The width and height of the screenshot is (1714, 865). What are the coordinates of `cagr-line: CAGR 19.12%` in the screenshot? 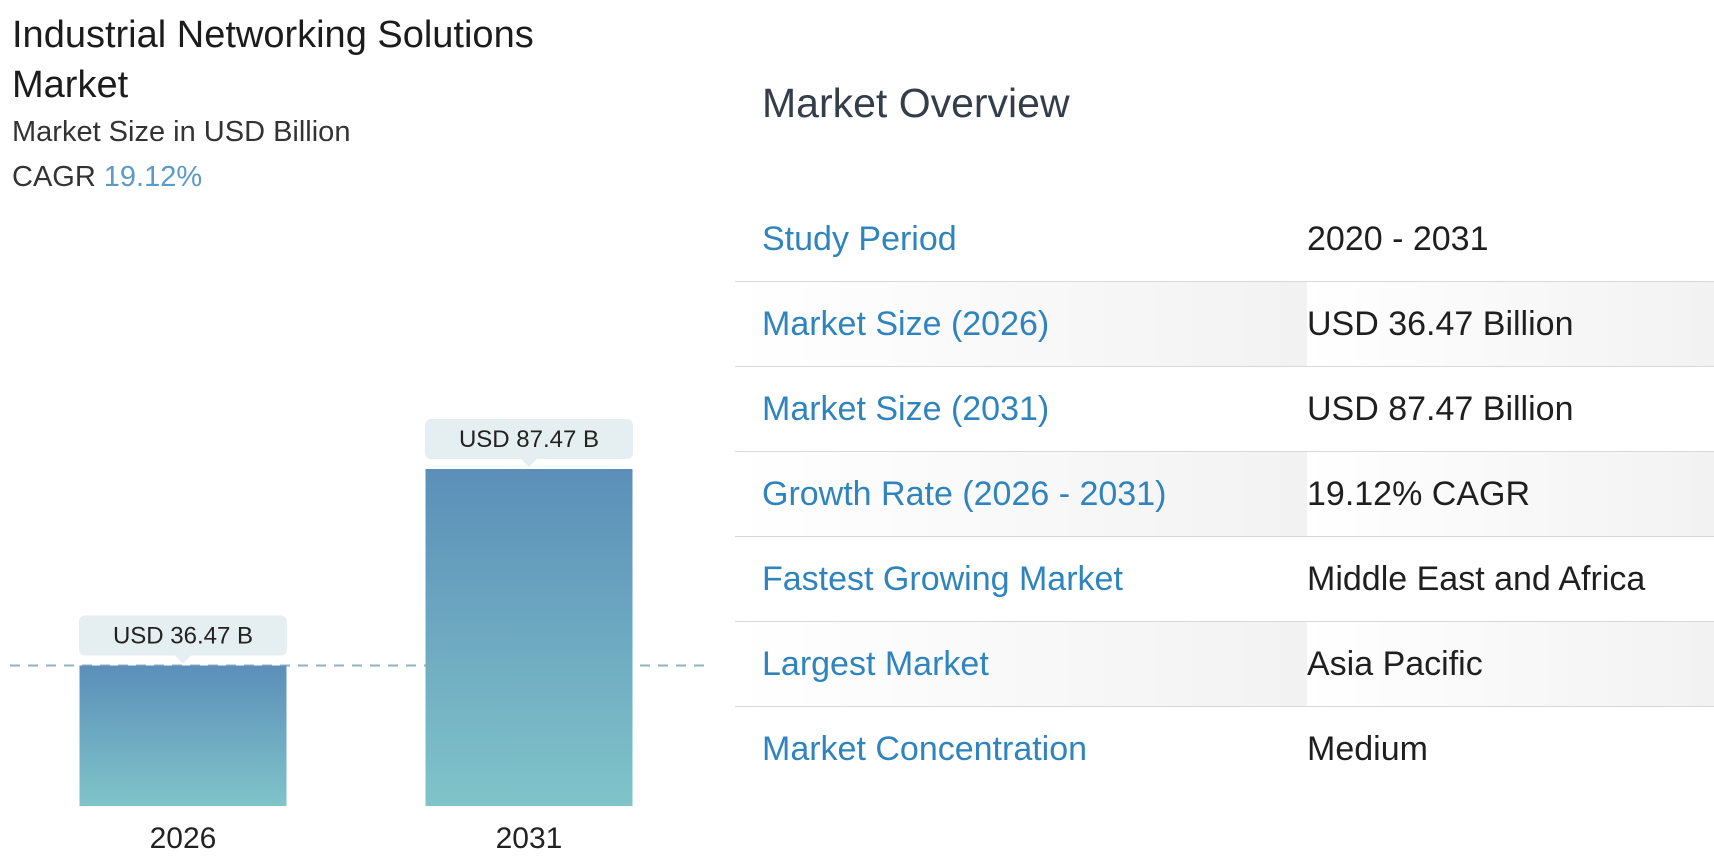 It's located at (107, 177).